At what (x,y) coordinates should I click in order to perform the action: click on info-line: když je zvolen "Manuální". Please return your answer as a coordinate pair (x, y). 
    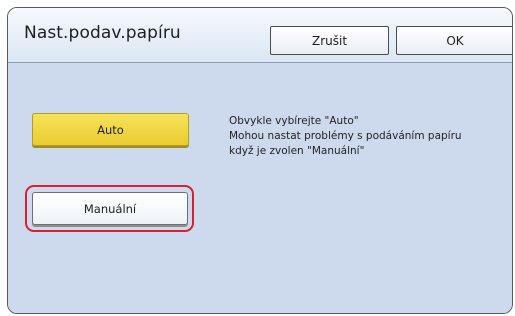
    Looking at the image, I should click on (297, 151).